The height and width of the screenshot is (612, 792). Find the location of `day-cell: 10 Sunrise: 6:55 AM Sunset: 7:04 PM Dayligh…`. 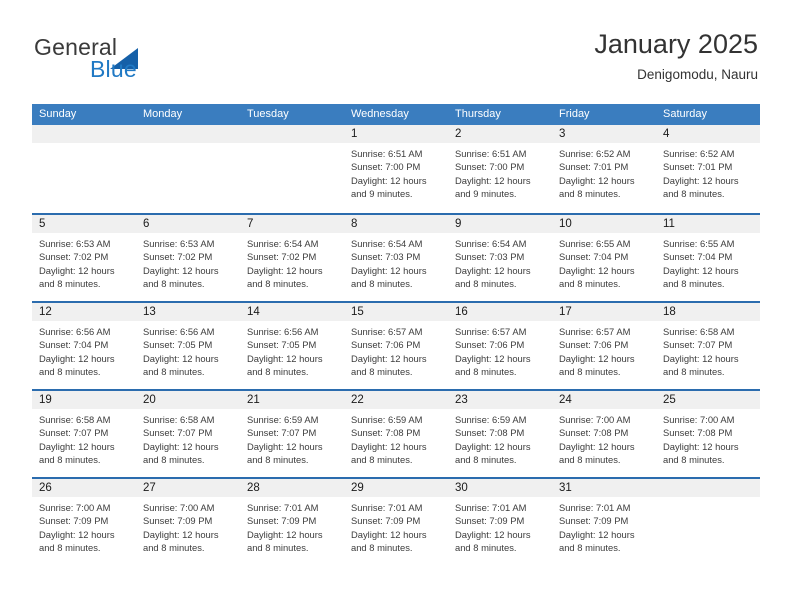

day-cell: 10 Sunrise: 6:55 AM Sunset: 7:04 PM Dayligh… is located at coordinates (604, 258).